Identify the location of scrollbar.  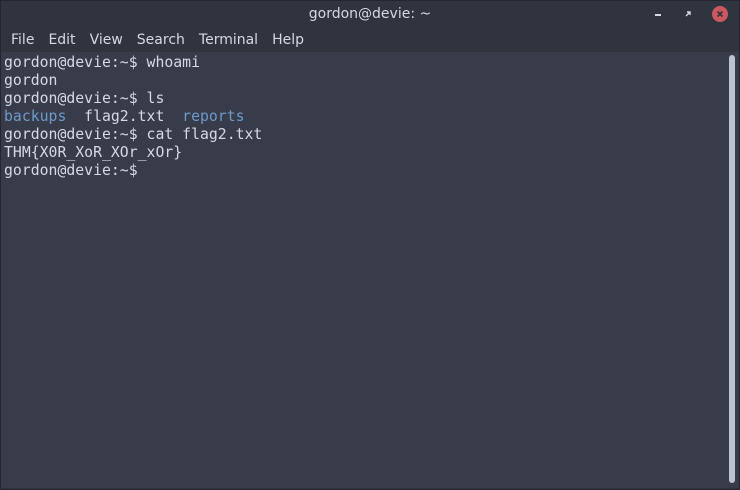
(733, 270).